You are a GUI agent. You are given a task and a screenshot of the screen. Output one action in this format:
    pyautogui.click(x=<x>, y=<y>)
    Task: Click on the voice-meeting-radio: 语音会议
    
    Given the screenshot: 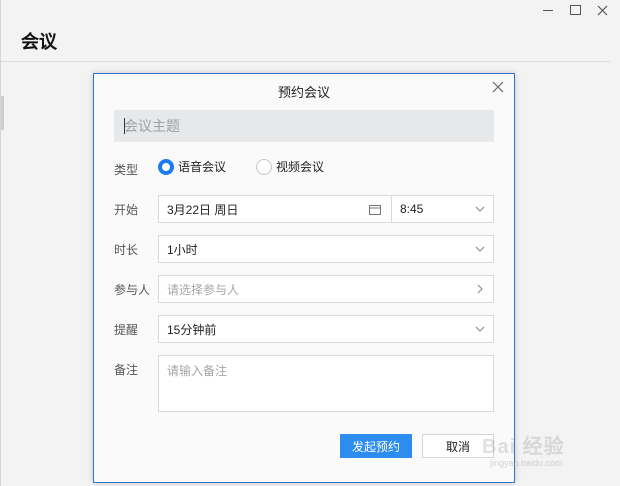 What is the action you would take?
    pyautogui.click(x=192, y=166)
    